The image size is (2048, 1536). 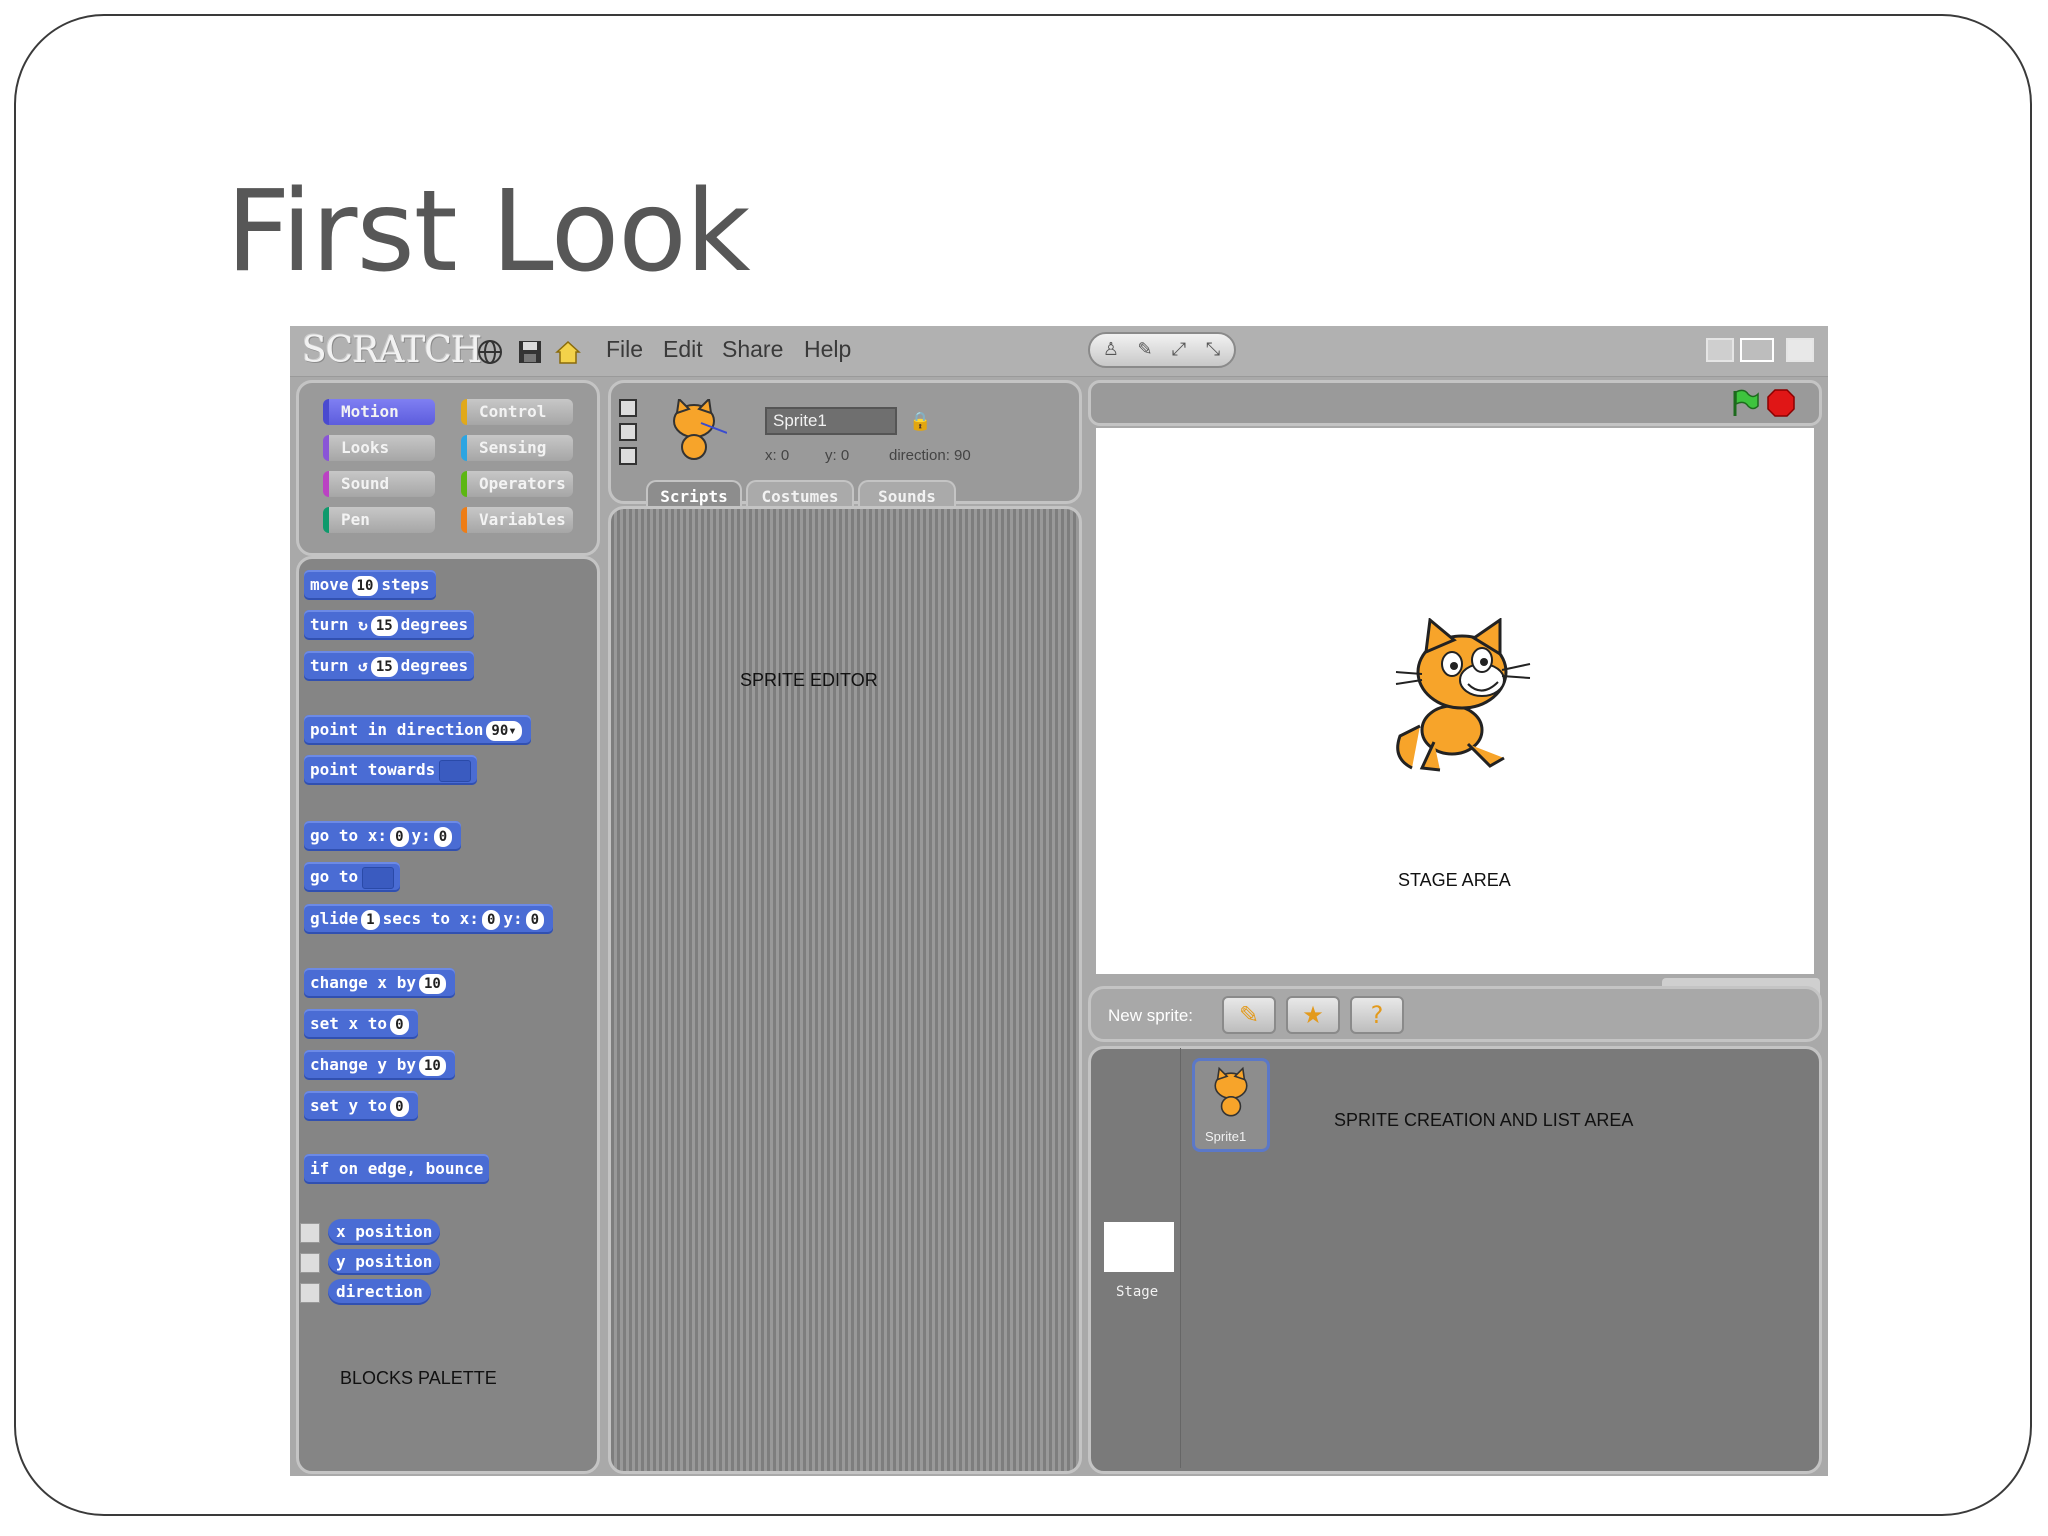 What do you see at coordinates (752, 349) in the screenshot?
I see `menu-share: Share` at bounding box center [752, 349].